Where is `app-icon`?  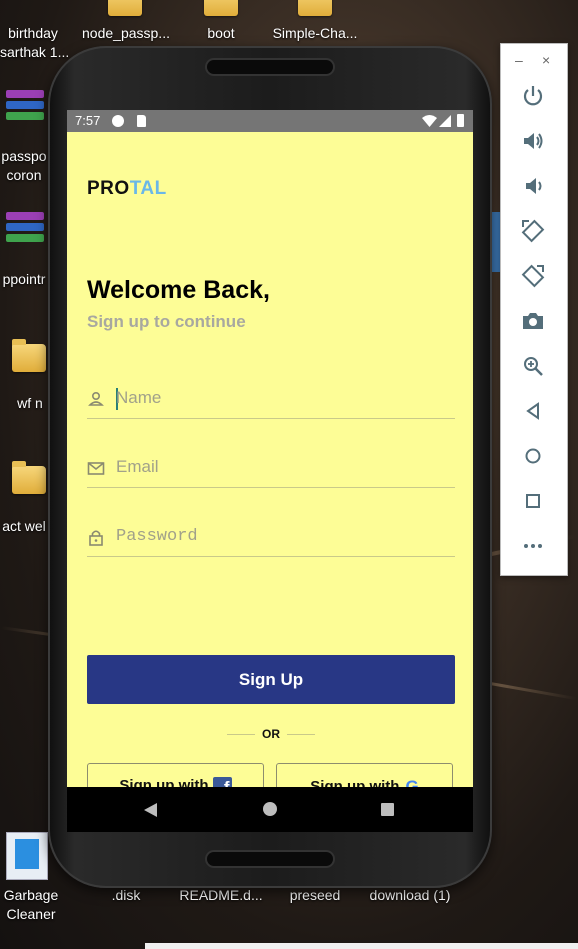 app-icon is located at coordinates (27, 856).